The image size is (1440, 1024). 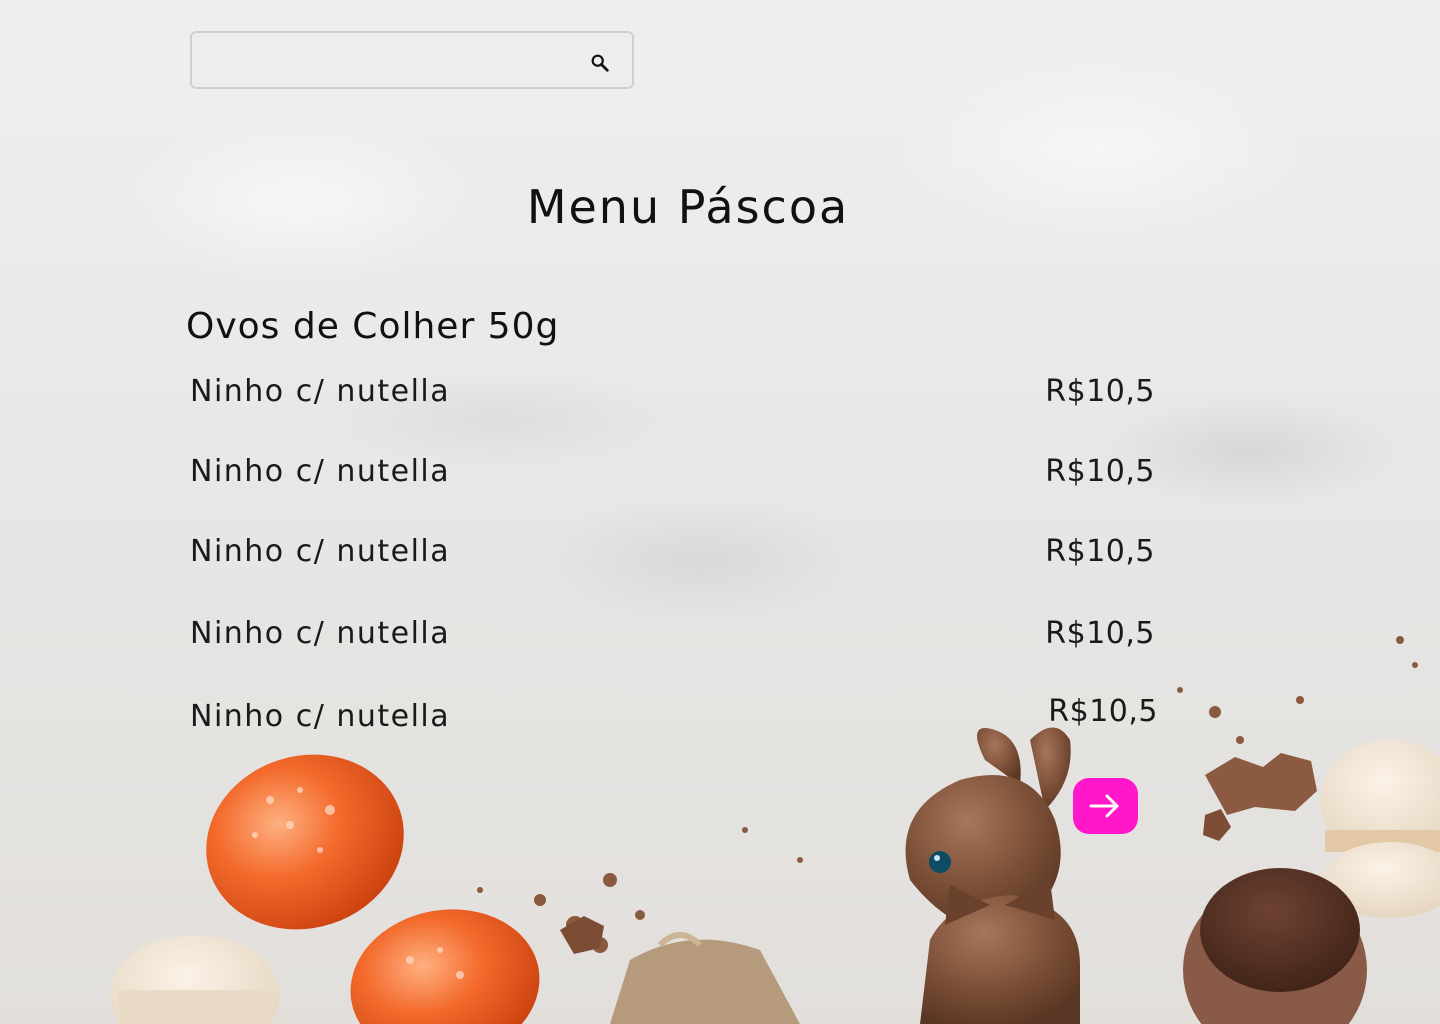 I want to click on search-input, so click(x=393, y=61).